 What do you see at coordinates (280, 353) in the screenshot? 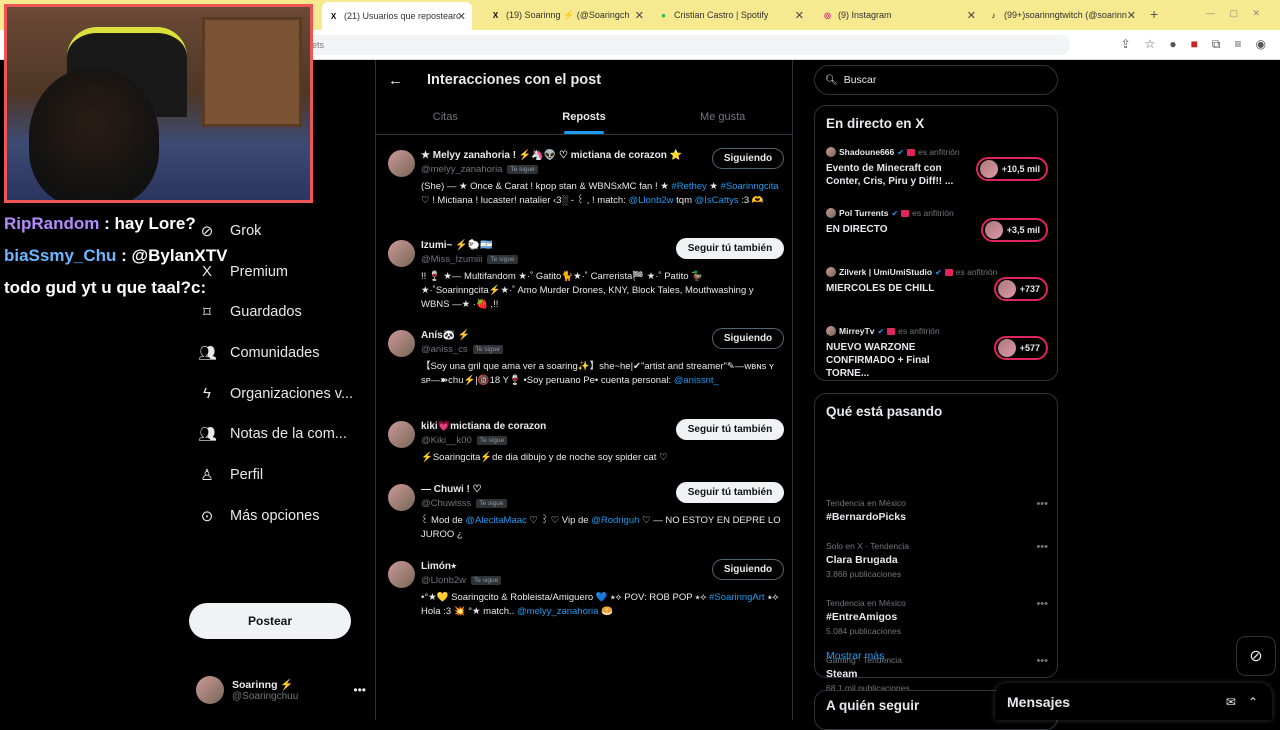
I see `nav-item-comunidades: 👥︎ Comunidades` at bounding box center [280, 353].